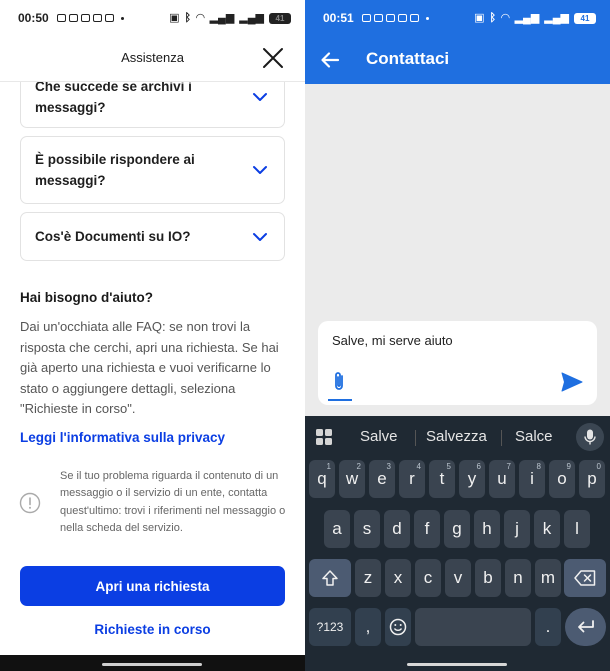 This screenshot has height=671, width=610. I want to click on key-m: m, so click(548, 578).